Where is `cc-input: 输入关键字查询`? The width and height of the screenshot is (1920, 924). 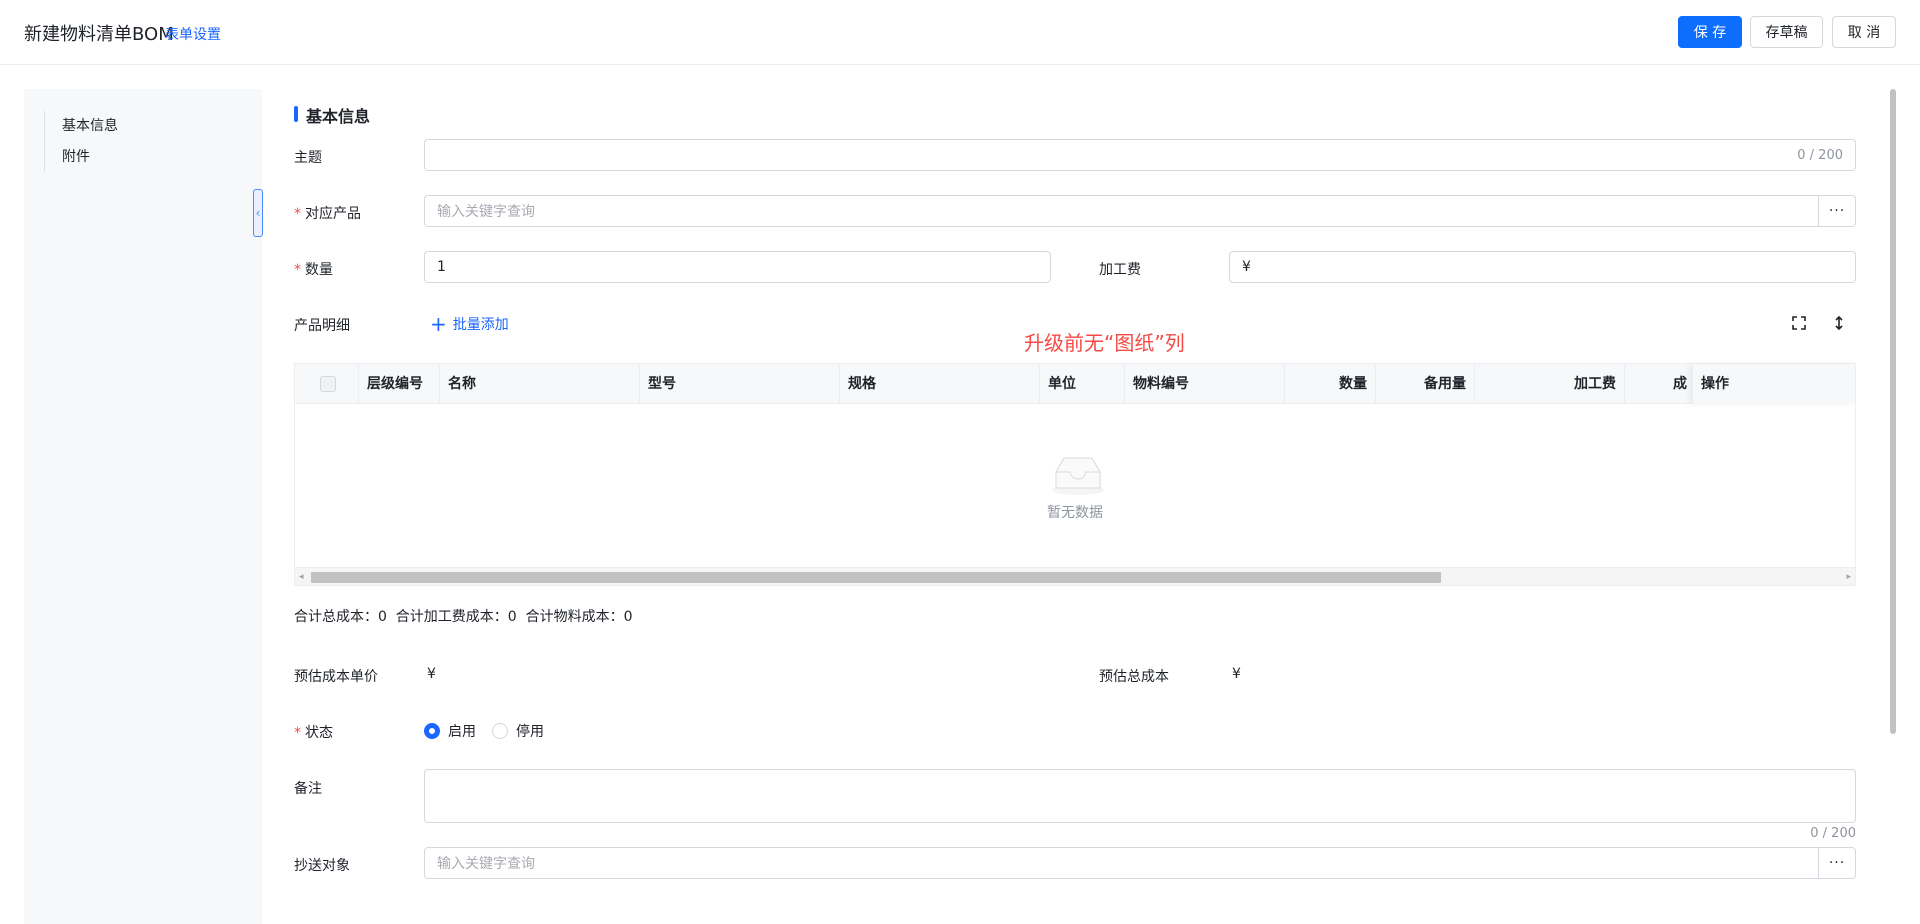 cc-input: 输入关键字查询 is located at coordinates (1122, 863).